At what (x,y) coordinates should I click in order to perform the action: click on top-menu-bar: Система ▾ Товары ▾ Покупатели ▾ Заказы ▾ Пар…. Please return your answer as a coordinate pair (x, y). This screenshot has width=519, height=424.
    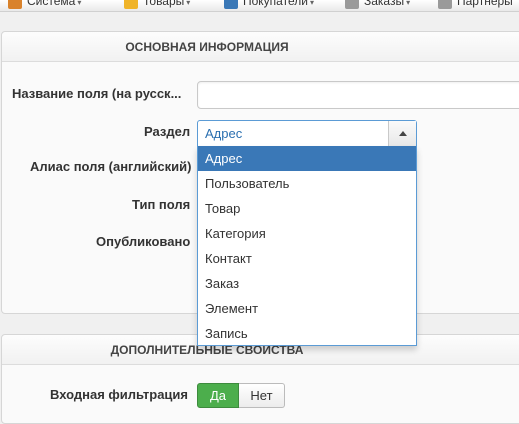
    Looking at the image, I should click on (259, 6).